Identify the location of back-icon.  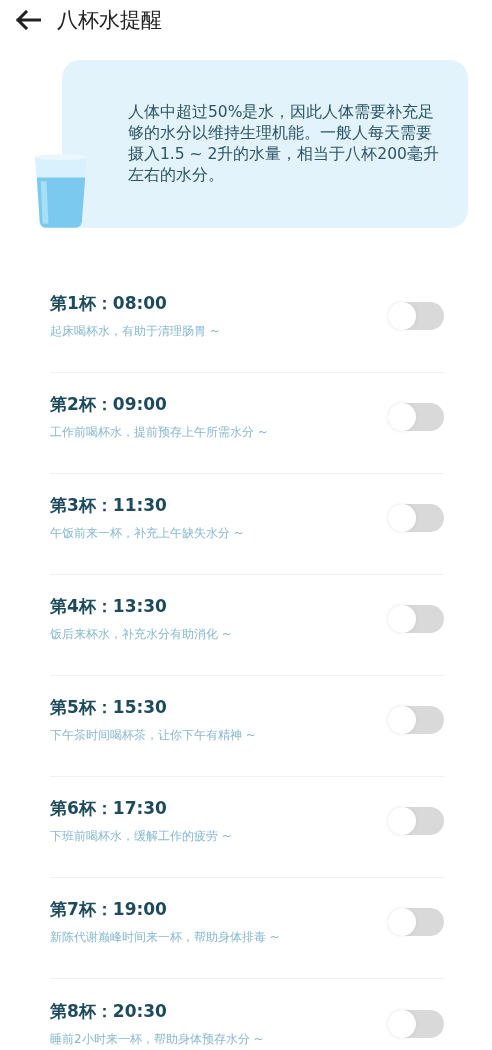
(28, 20).